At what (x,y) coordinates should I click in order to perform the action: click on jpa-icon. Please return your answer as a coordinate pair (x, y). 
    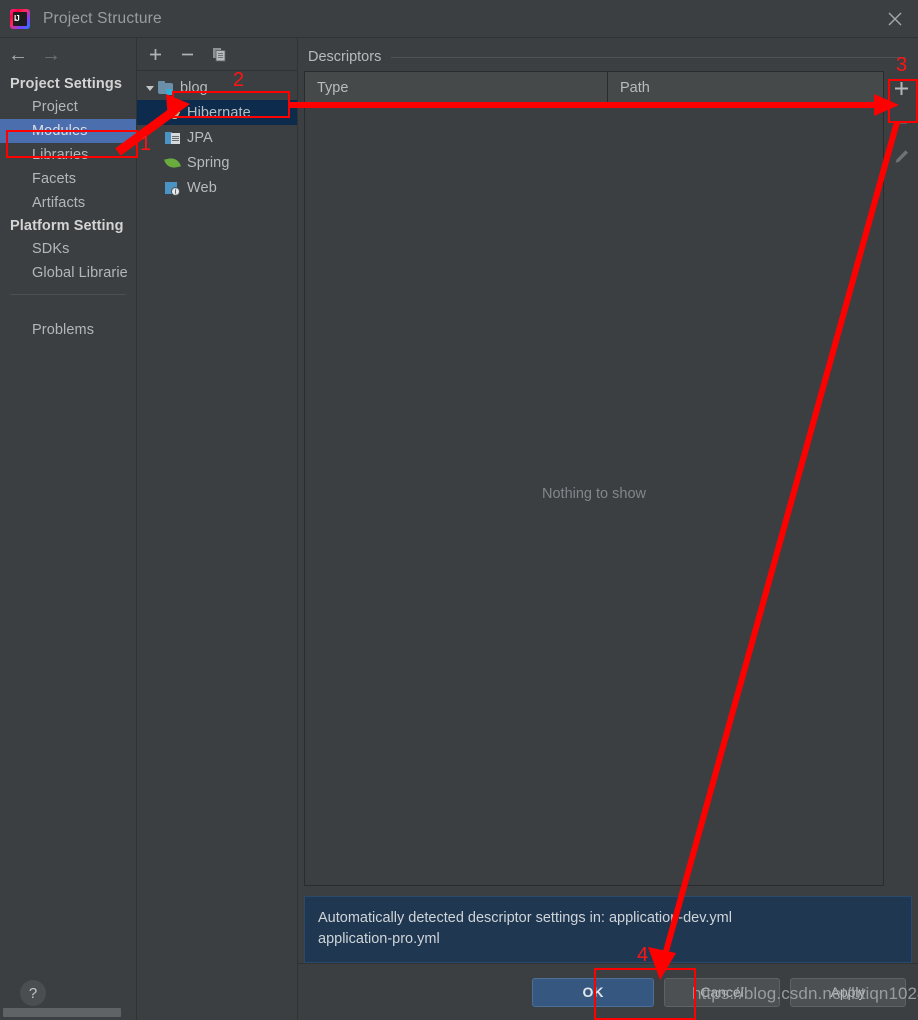
    Looking at the image, I should click on (173, 138).